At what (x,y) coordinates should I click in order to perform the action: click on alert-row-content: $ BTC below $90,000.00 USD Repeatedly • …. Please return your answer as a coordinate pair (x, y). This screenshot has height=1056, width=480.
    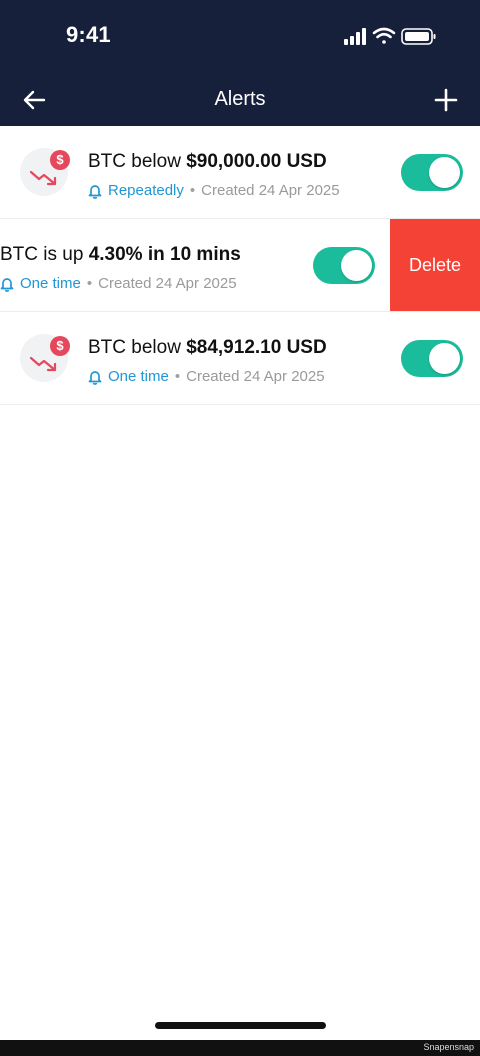
    Looking at the image, I should click on (240, 172).